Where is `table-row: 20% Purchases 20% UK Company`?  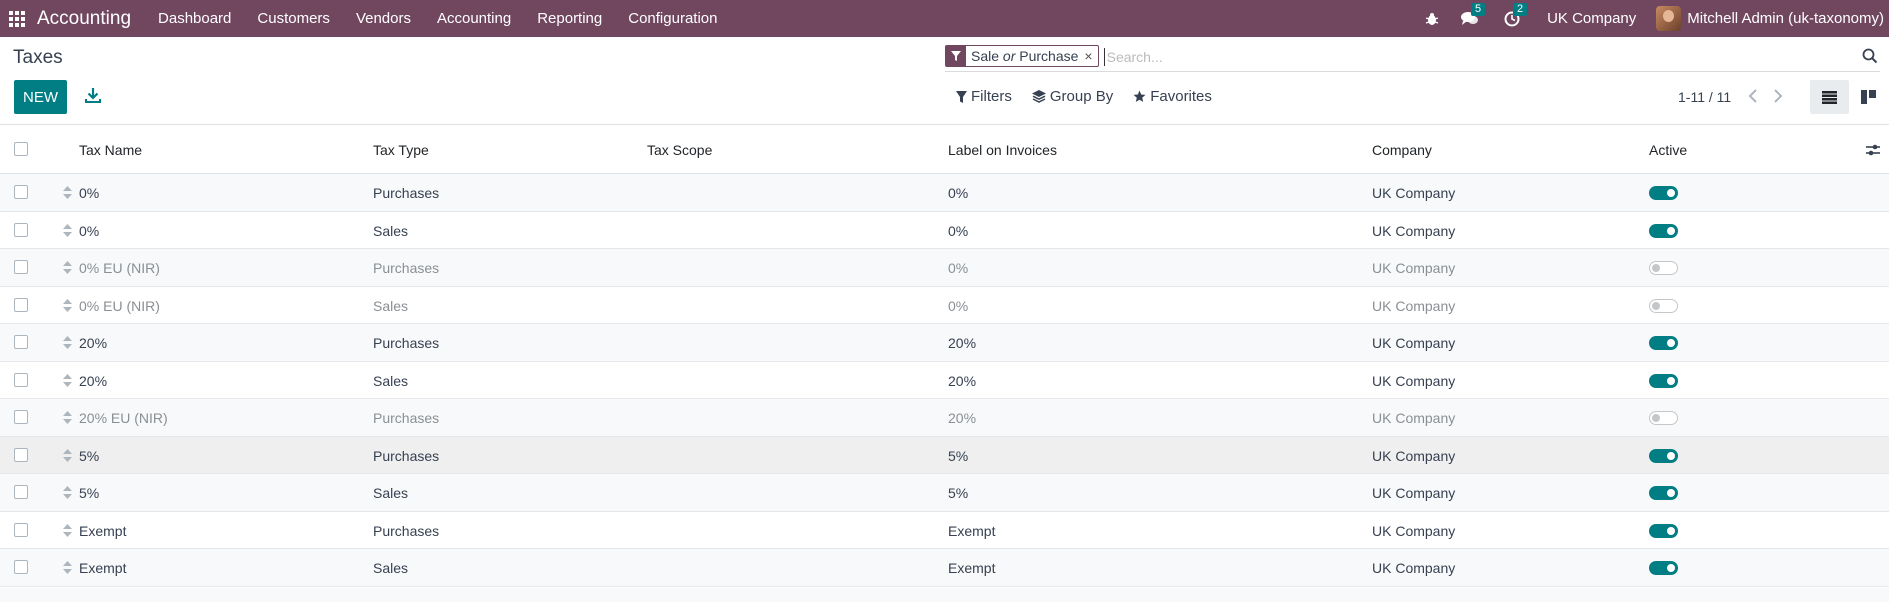 table-row: 20% Purchases 20% UK Company is located at coordinates (944, 343).